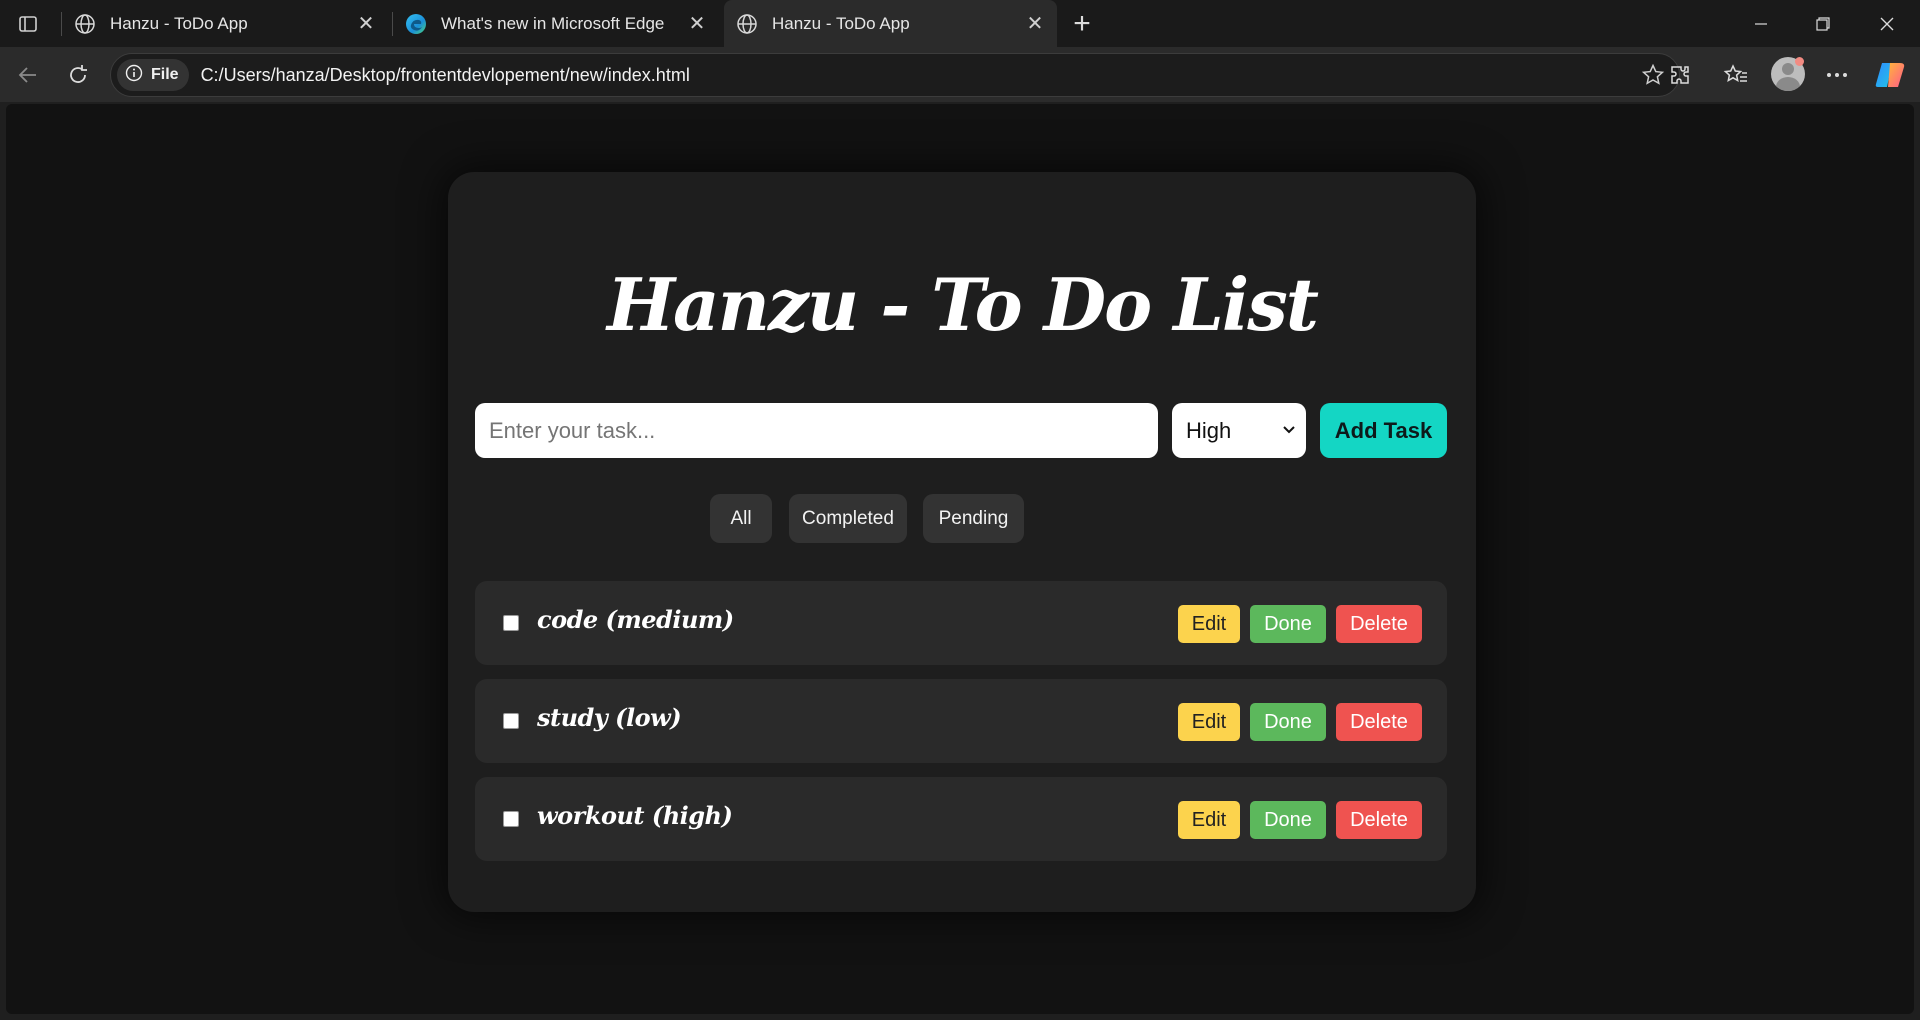 The height and width of the screenshot is (1020, 1920). I want to click on restore-icon, so click(1823, 23).